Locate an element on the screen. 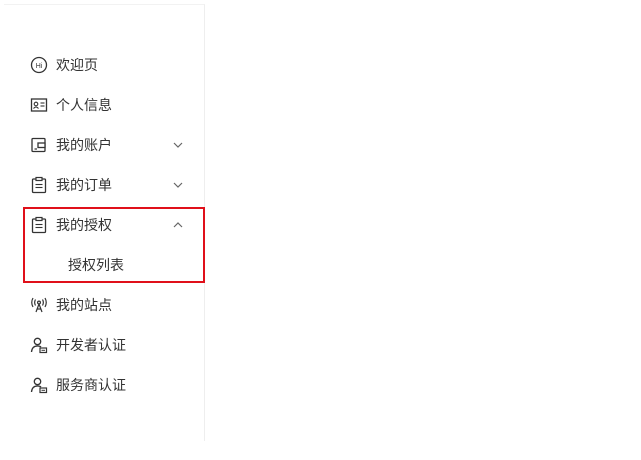 The height and width of the screenshot is (460, 641). sidebar-item-label: 服务商认证 is located at coordinates (91, 386).